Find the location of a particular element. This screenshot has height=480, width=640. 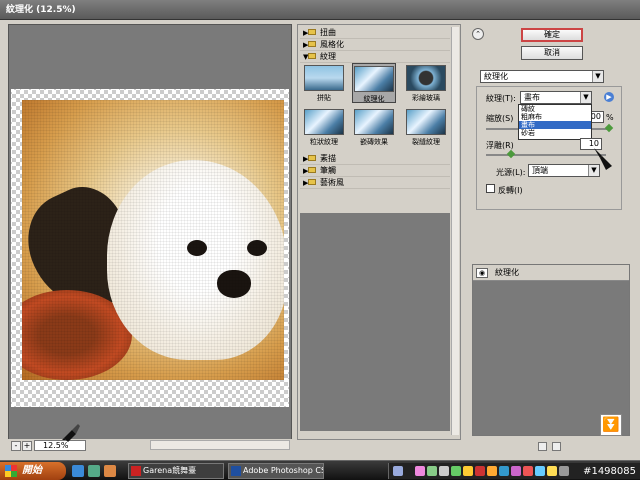

media-player-icon is located at coordinates (110, 471).